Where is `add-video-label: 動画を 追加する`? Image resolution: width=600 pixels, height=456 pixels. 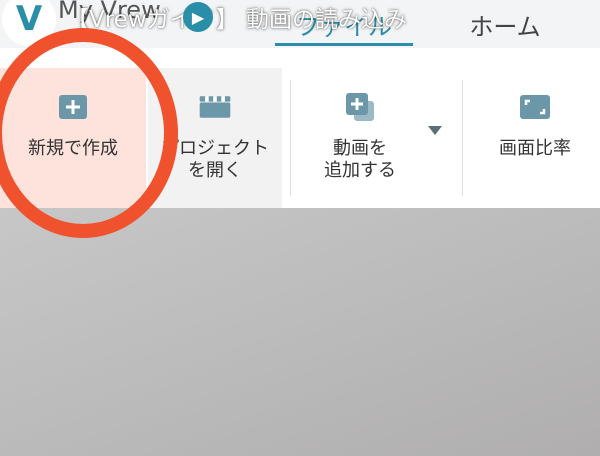
add-video-label: 動画を 追加する is located at coordinates (360, 159).